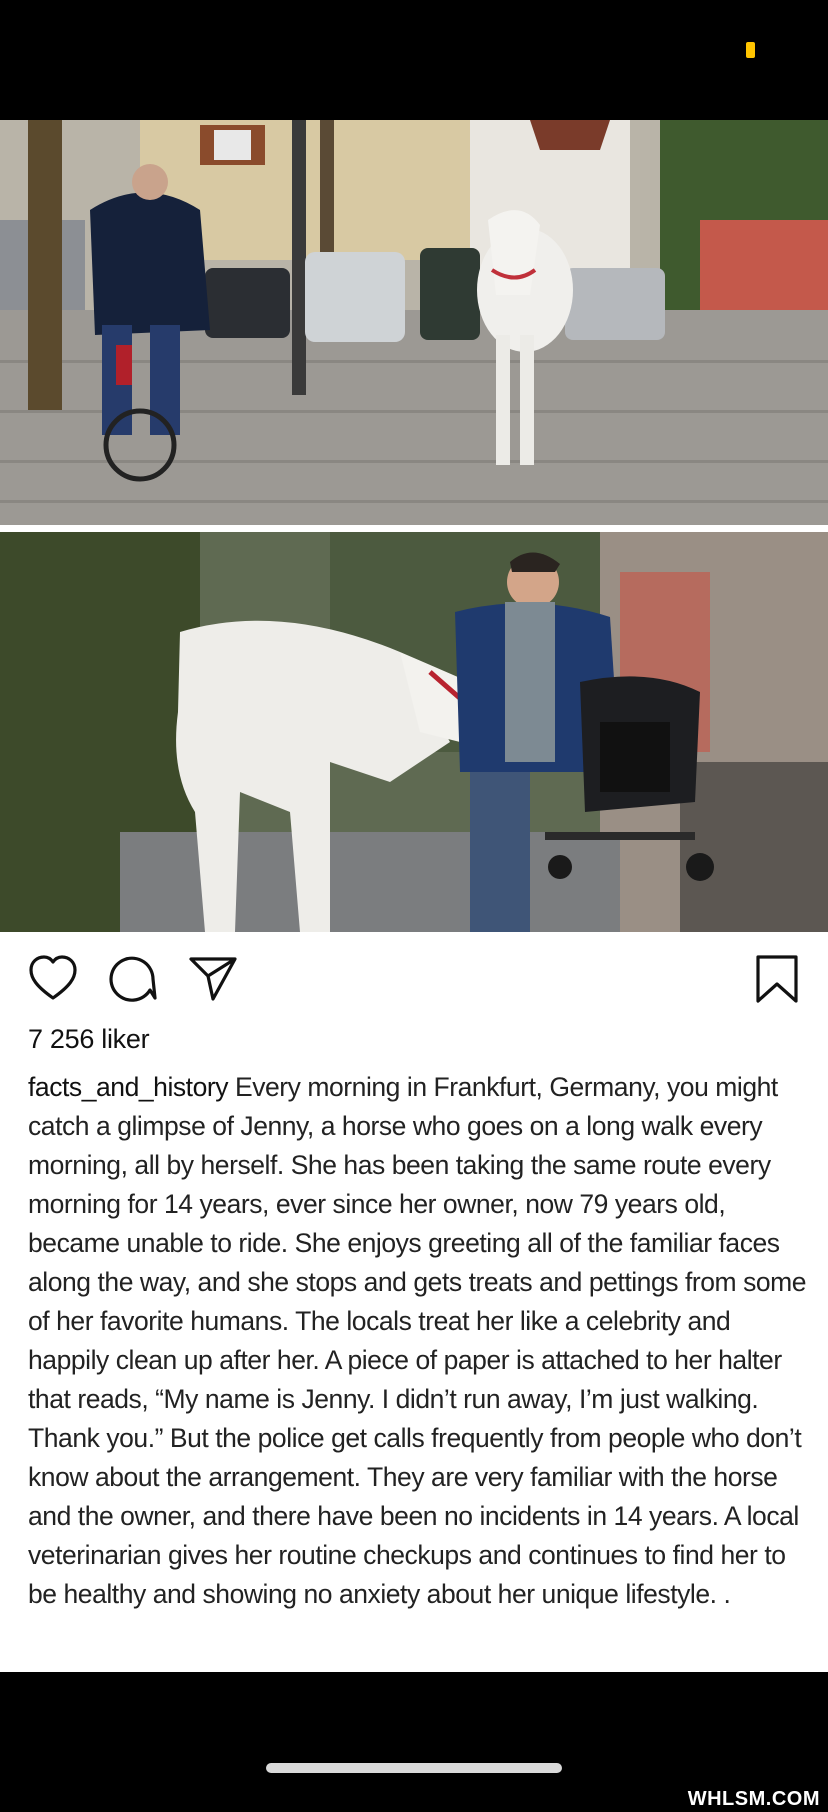 Image resolution: width=828 pixels, height=1812 pixels. What do you see at coordinates (414, 528) in the screenshot?
I see `photo-divider` at bounding box center [414, 528].